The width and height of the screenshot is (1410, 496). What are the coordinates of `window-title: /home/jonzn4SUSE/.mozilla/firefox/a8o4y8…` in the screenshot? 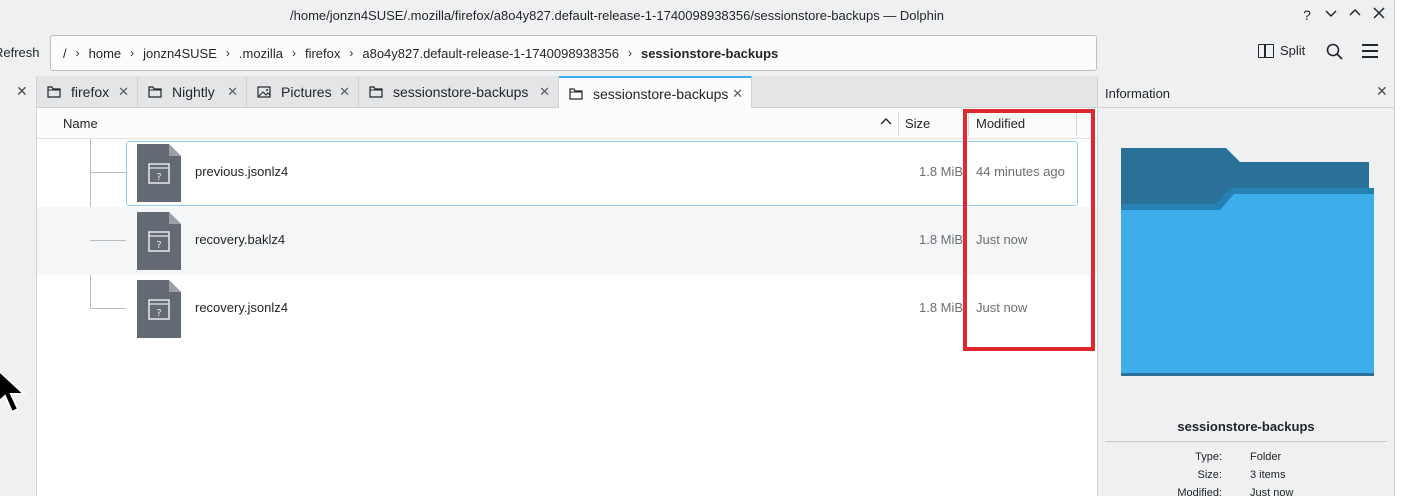 It's located at (617, 15).